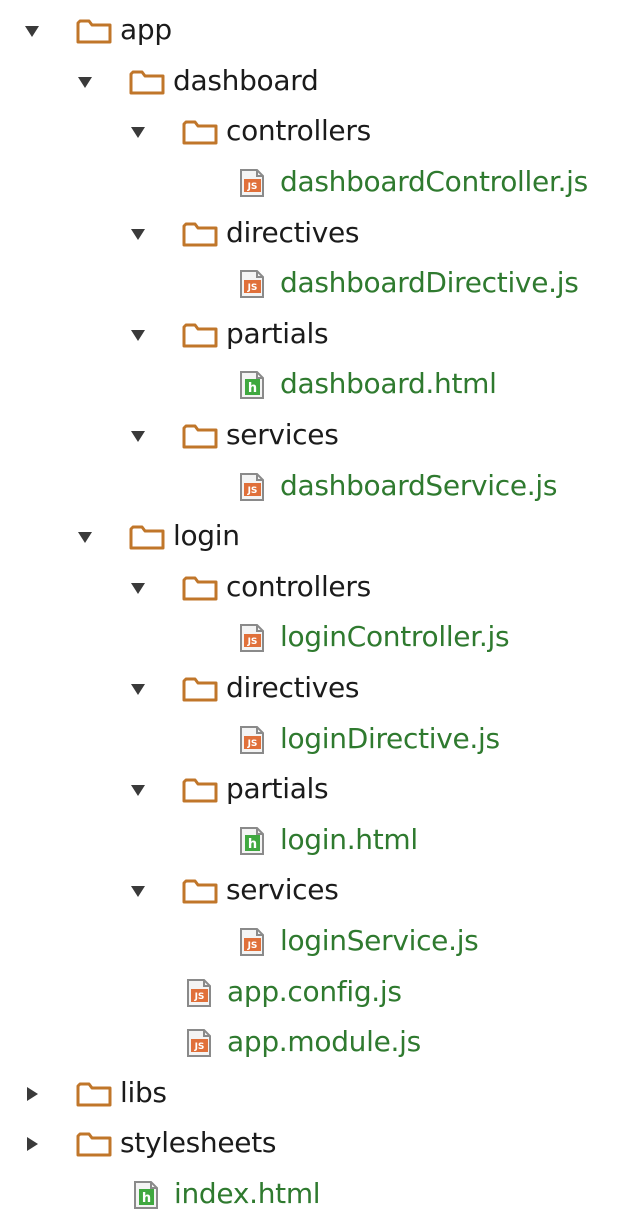 This screenshot has height=1220, width=643. Describe the element at coordinates (419, 485) in the screenshot. I see `file-label: dashboardService.js` at that location.